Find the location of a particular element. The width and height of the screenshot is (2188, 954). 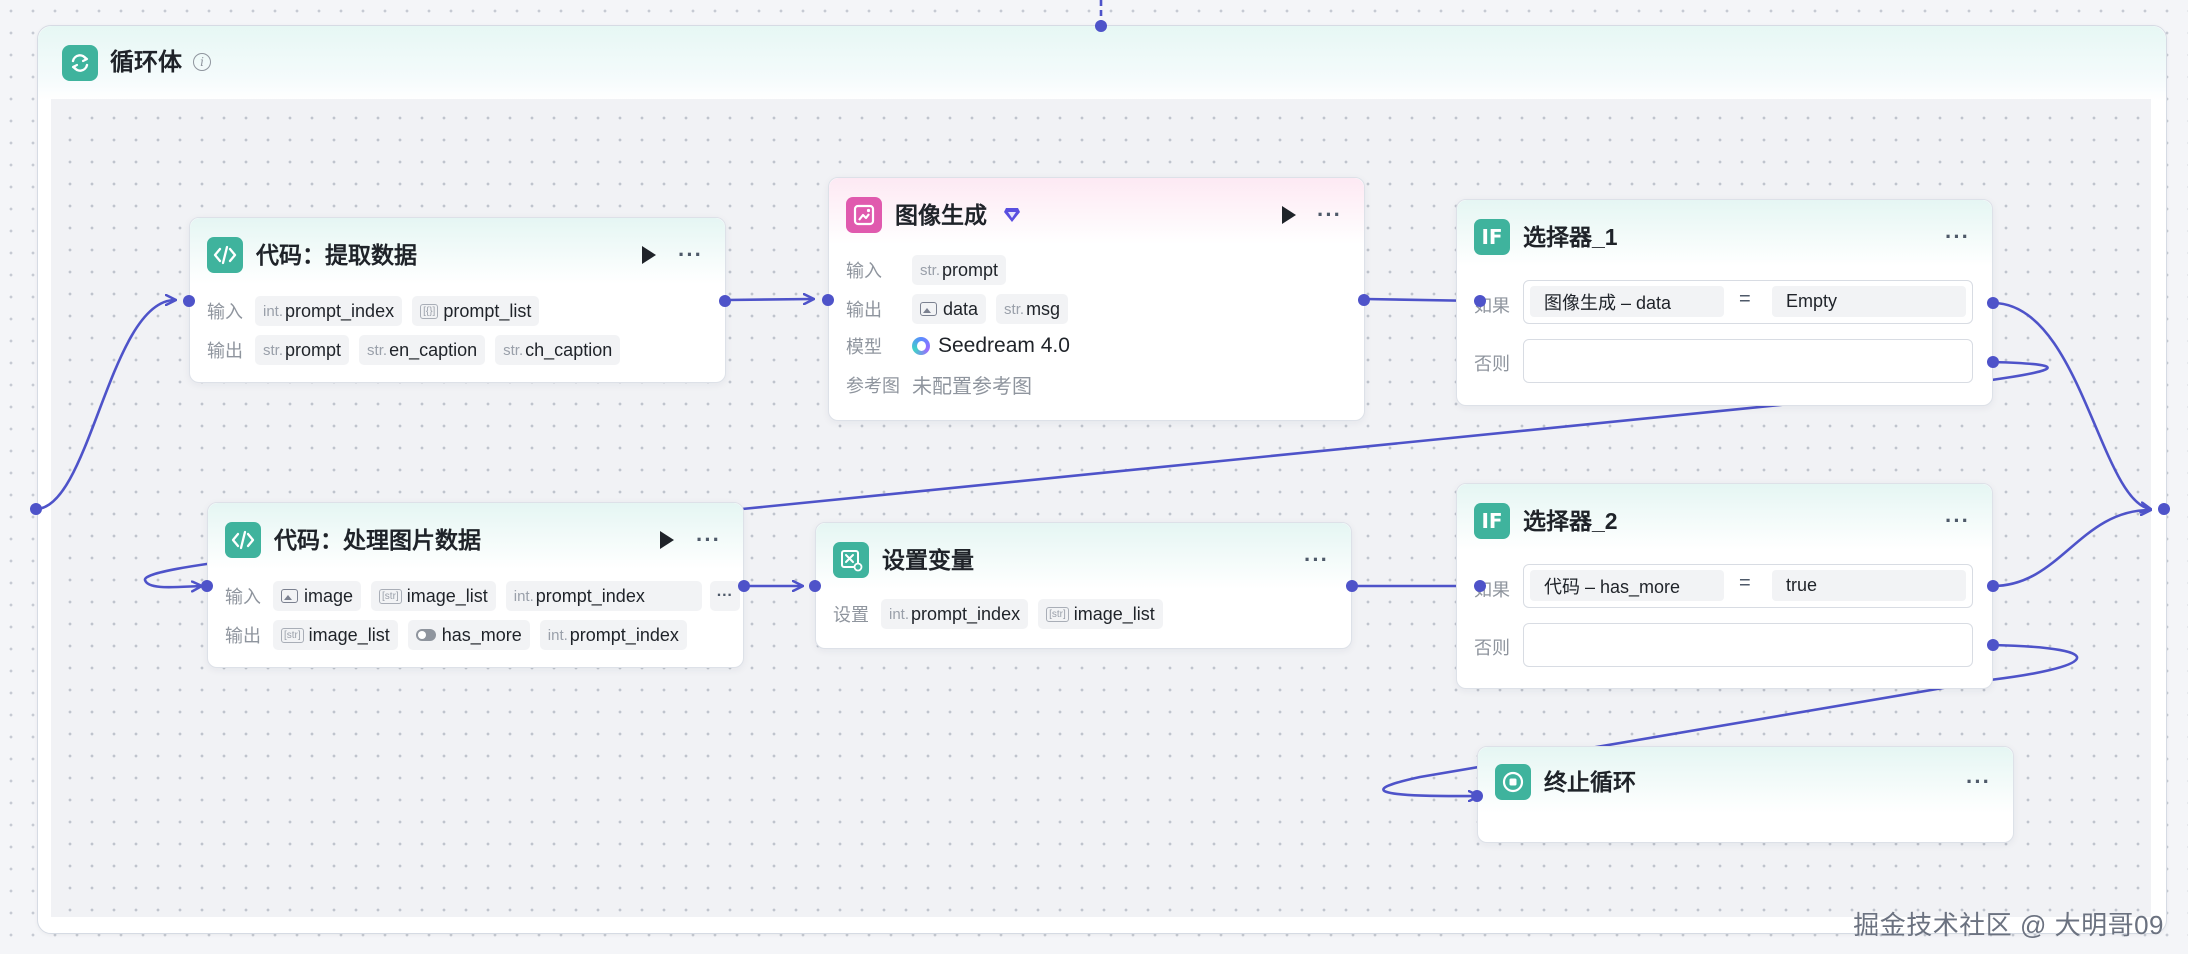

param-tag: has_more is located at coordinates (468, 635).